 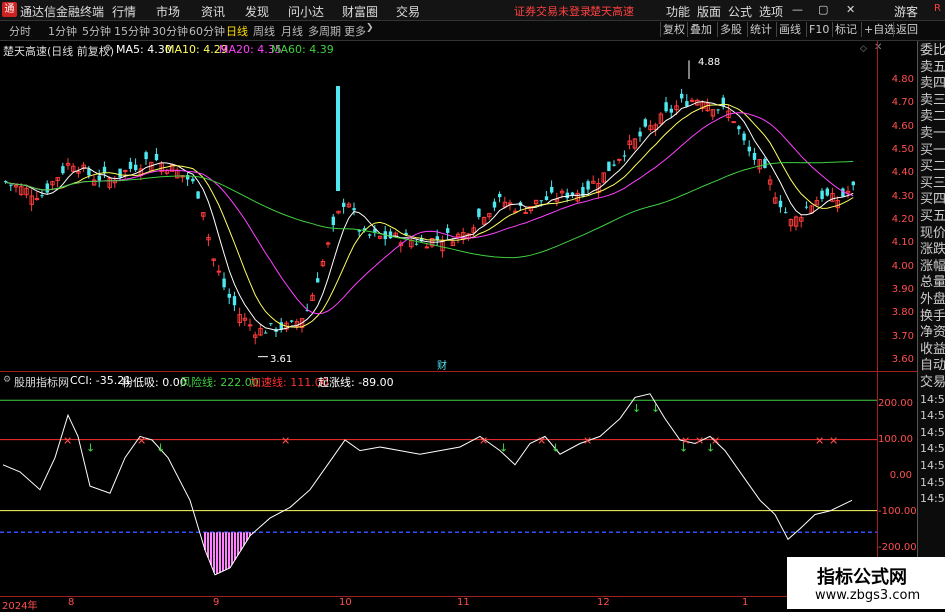 What do you see at coordinates (264, 31) in the screenshot?
I see `tab-weekly: 周线` at bounding box center [264, 31].